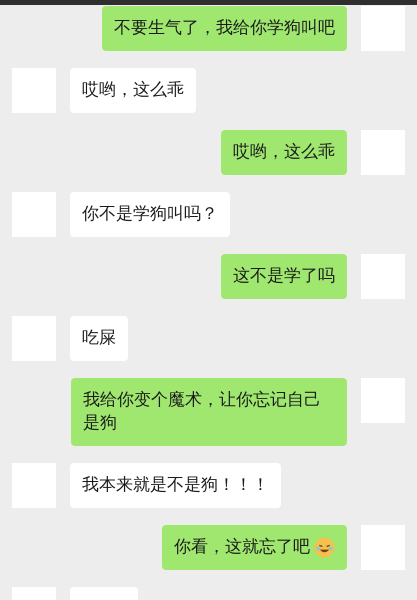  What do you see at coordinates (284, 276) in the screenshot?
I see `message-text: 这不是学了吗` at bounding box center [284, 276].